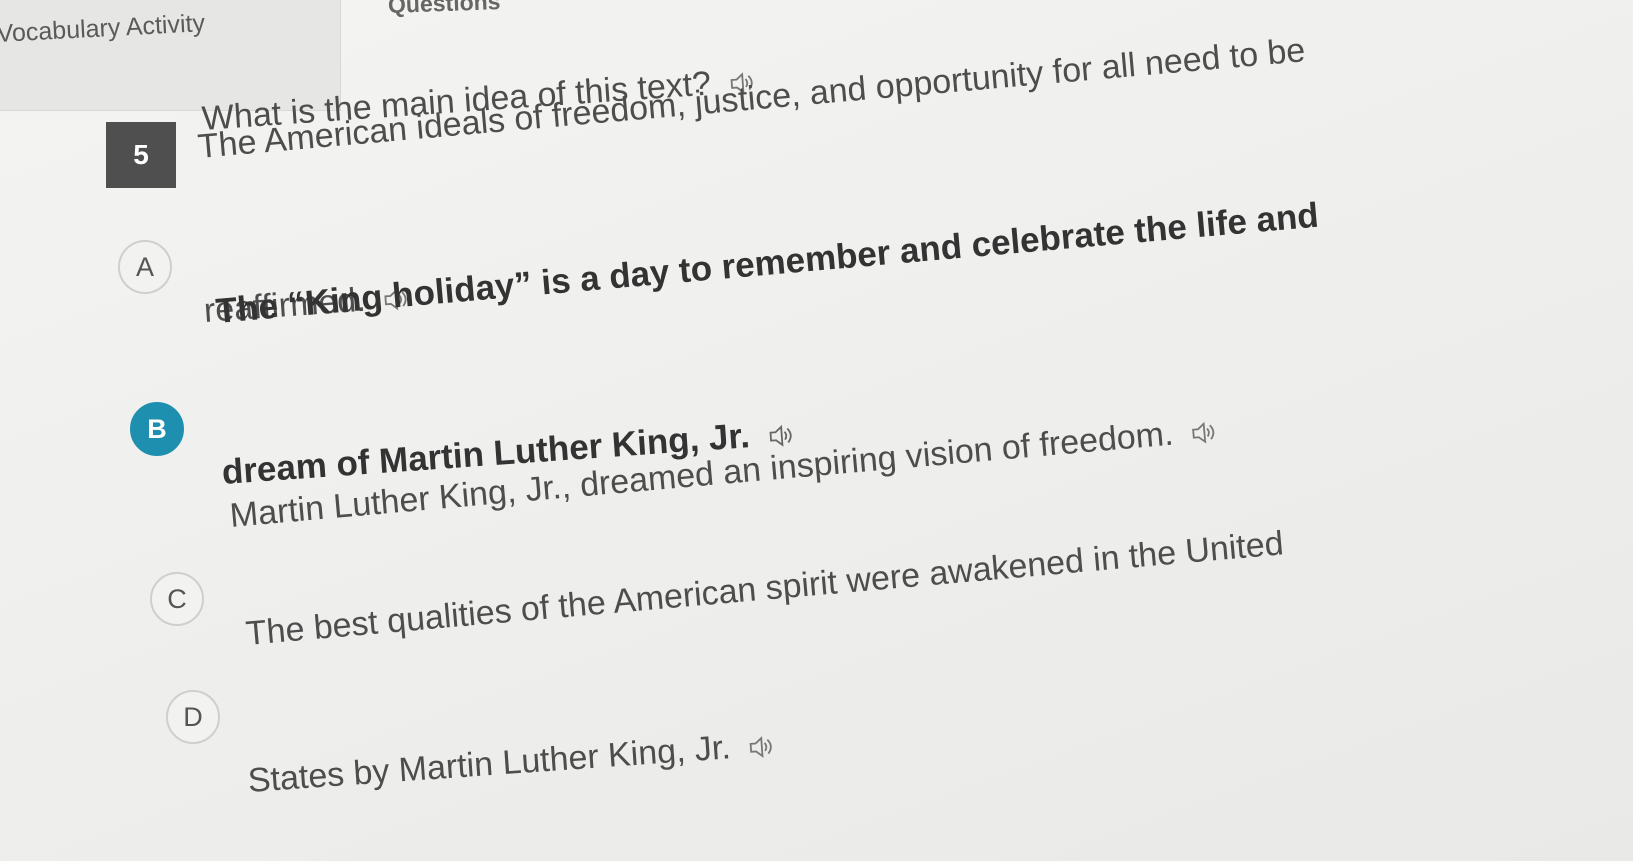 This screenshot has width=1633, height=861. What do you see at coordinates (103, 28) in the screenshot?
I see `tab-vocabulary-activity-label: Vocabulary Activity` at bounding box center [103, 28].